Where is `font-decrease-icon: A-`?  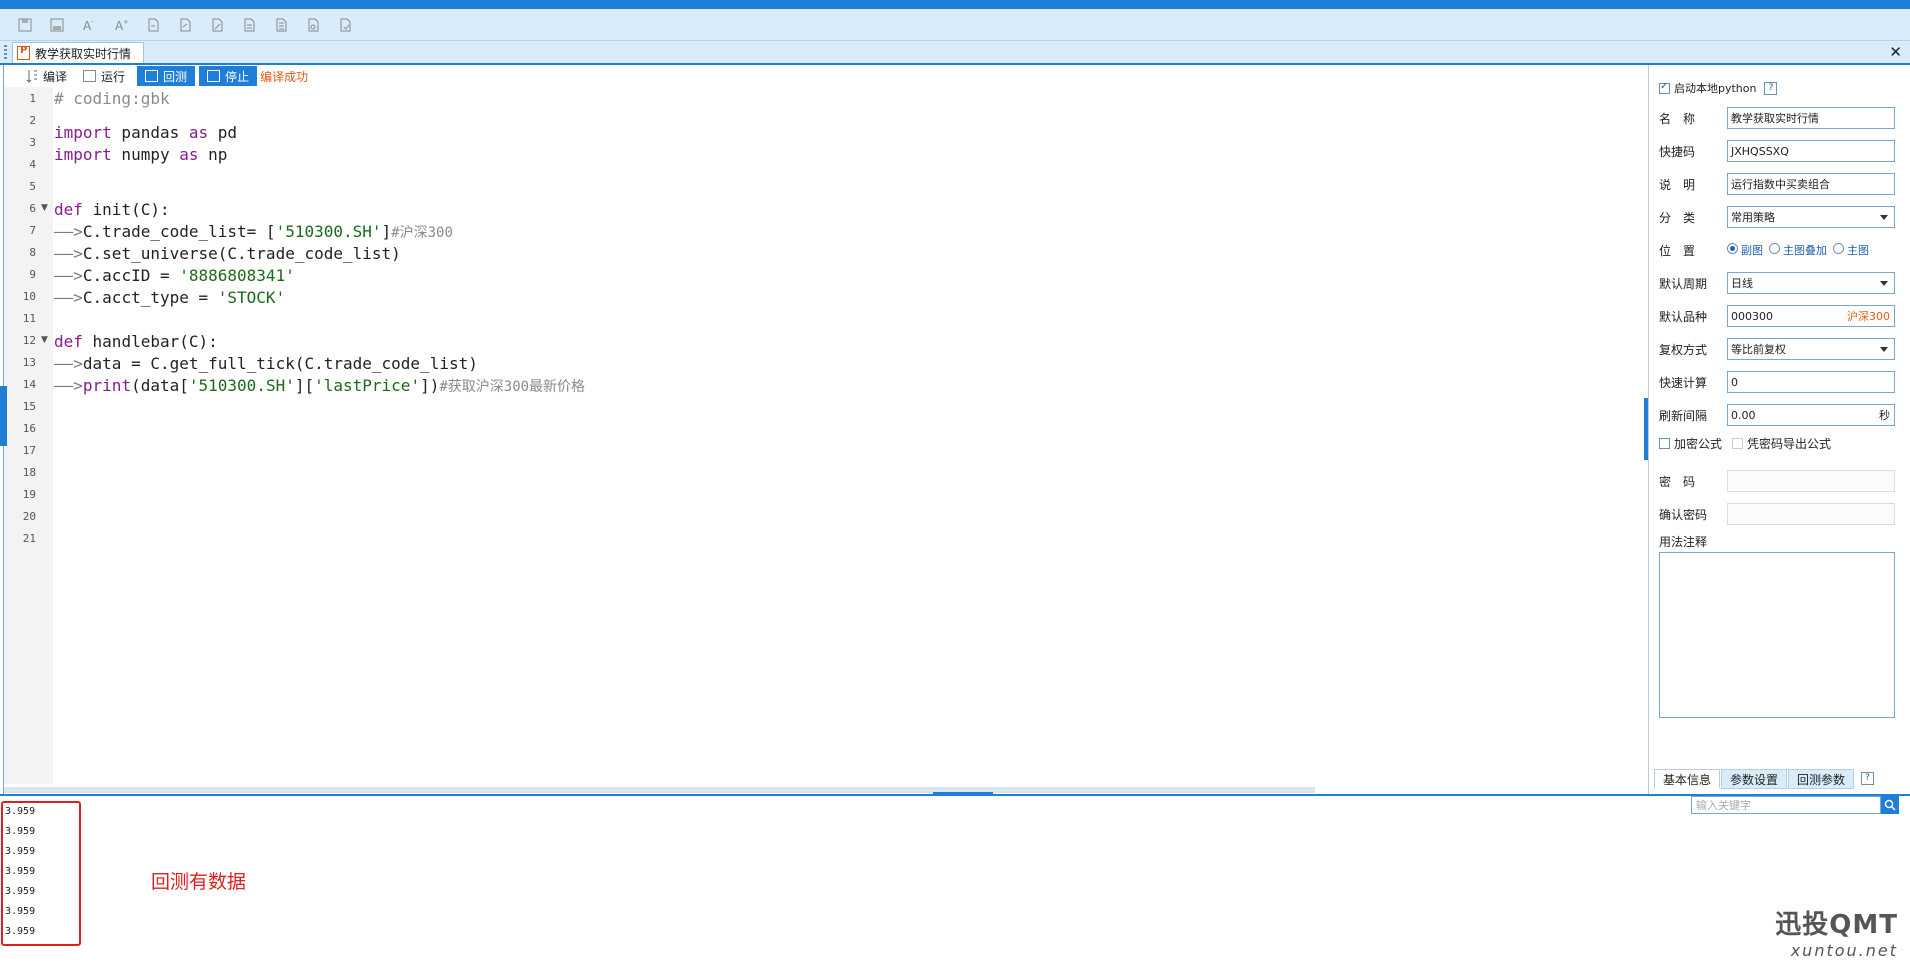
font-decrease-icon: A- is located at coordinates (89, 25).